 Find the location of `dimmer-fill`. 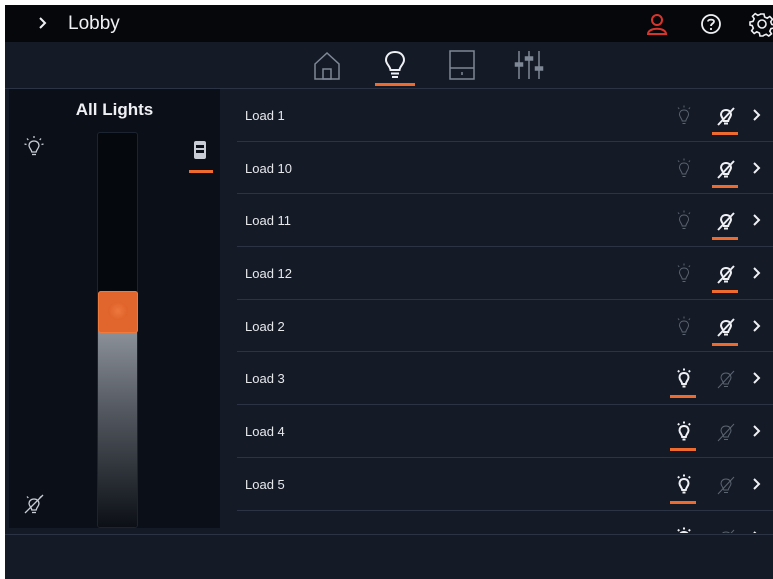

dimmer-fill is located at coordinates (117, 419).